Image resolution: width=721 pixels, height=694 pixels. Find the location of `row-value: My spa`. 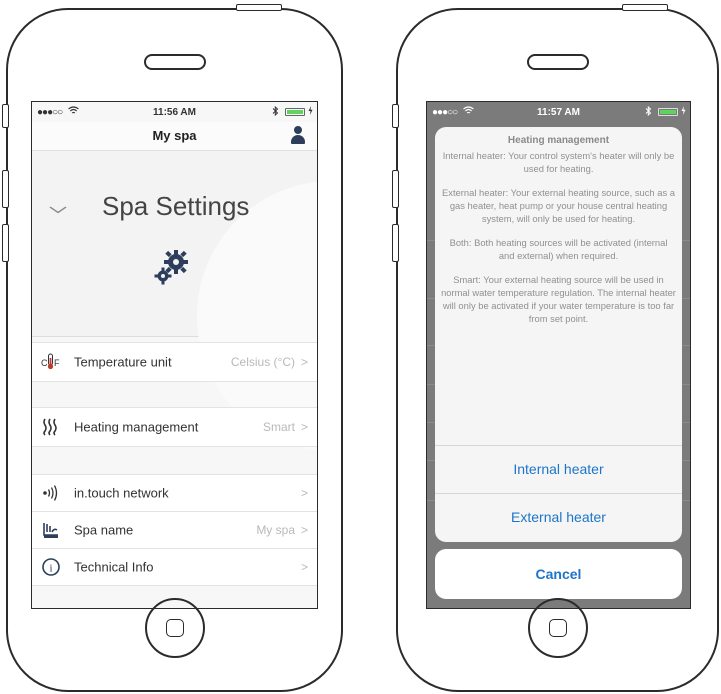

row-value: My spa is located at coordinates (275, 530).